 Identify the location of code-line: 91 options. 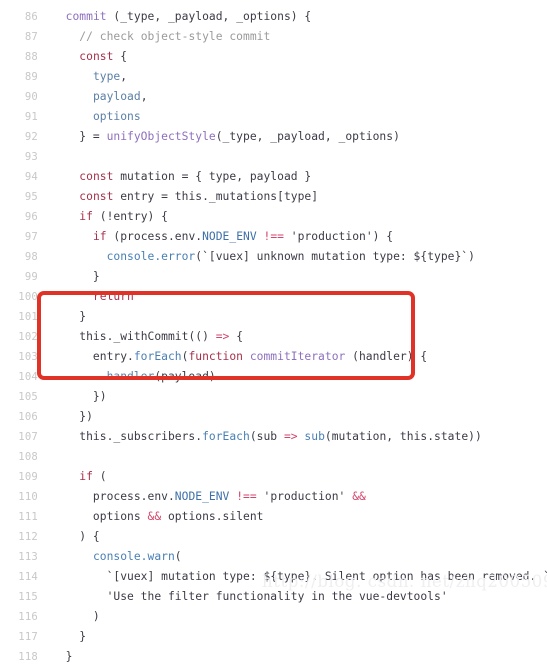
(273, 117).